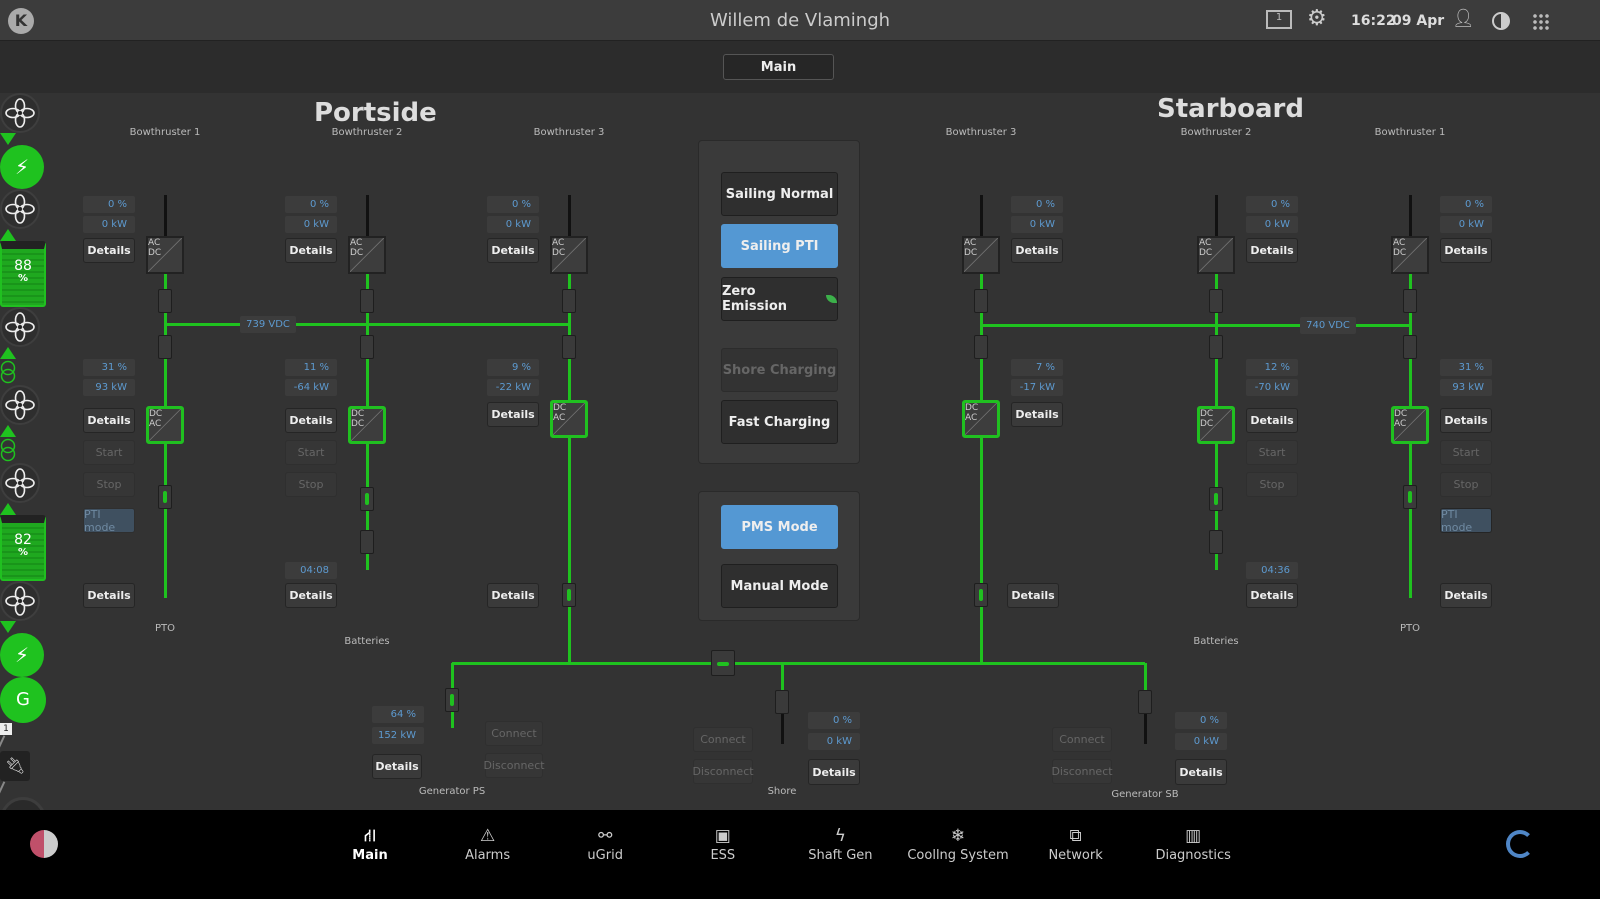 The width and height of the screenshot is (1600, 899). Describe the element at coordinates (779, 194) in the screenshot. I see `mode-button-sailing-normal: Sailing Normal` at that location.